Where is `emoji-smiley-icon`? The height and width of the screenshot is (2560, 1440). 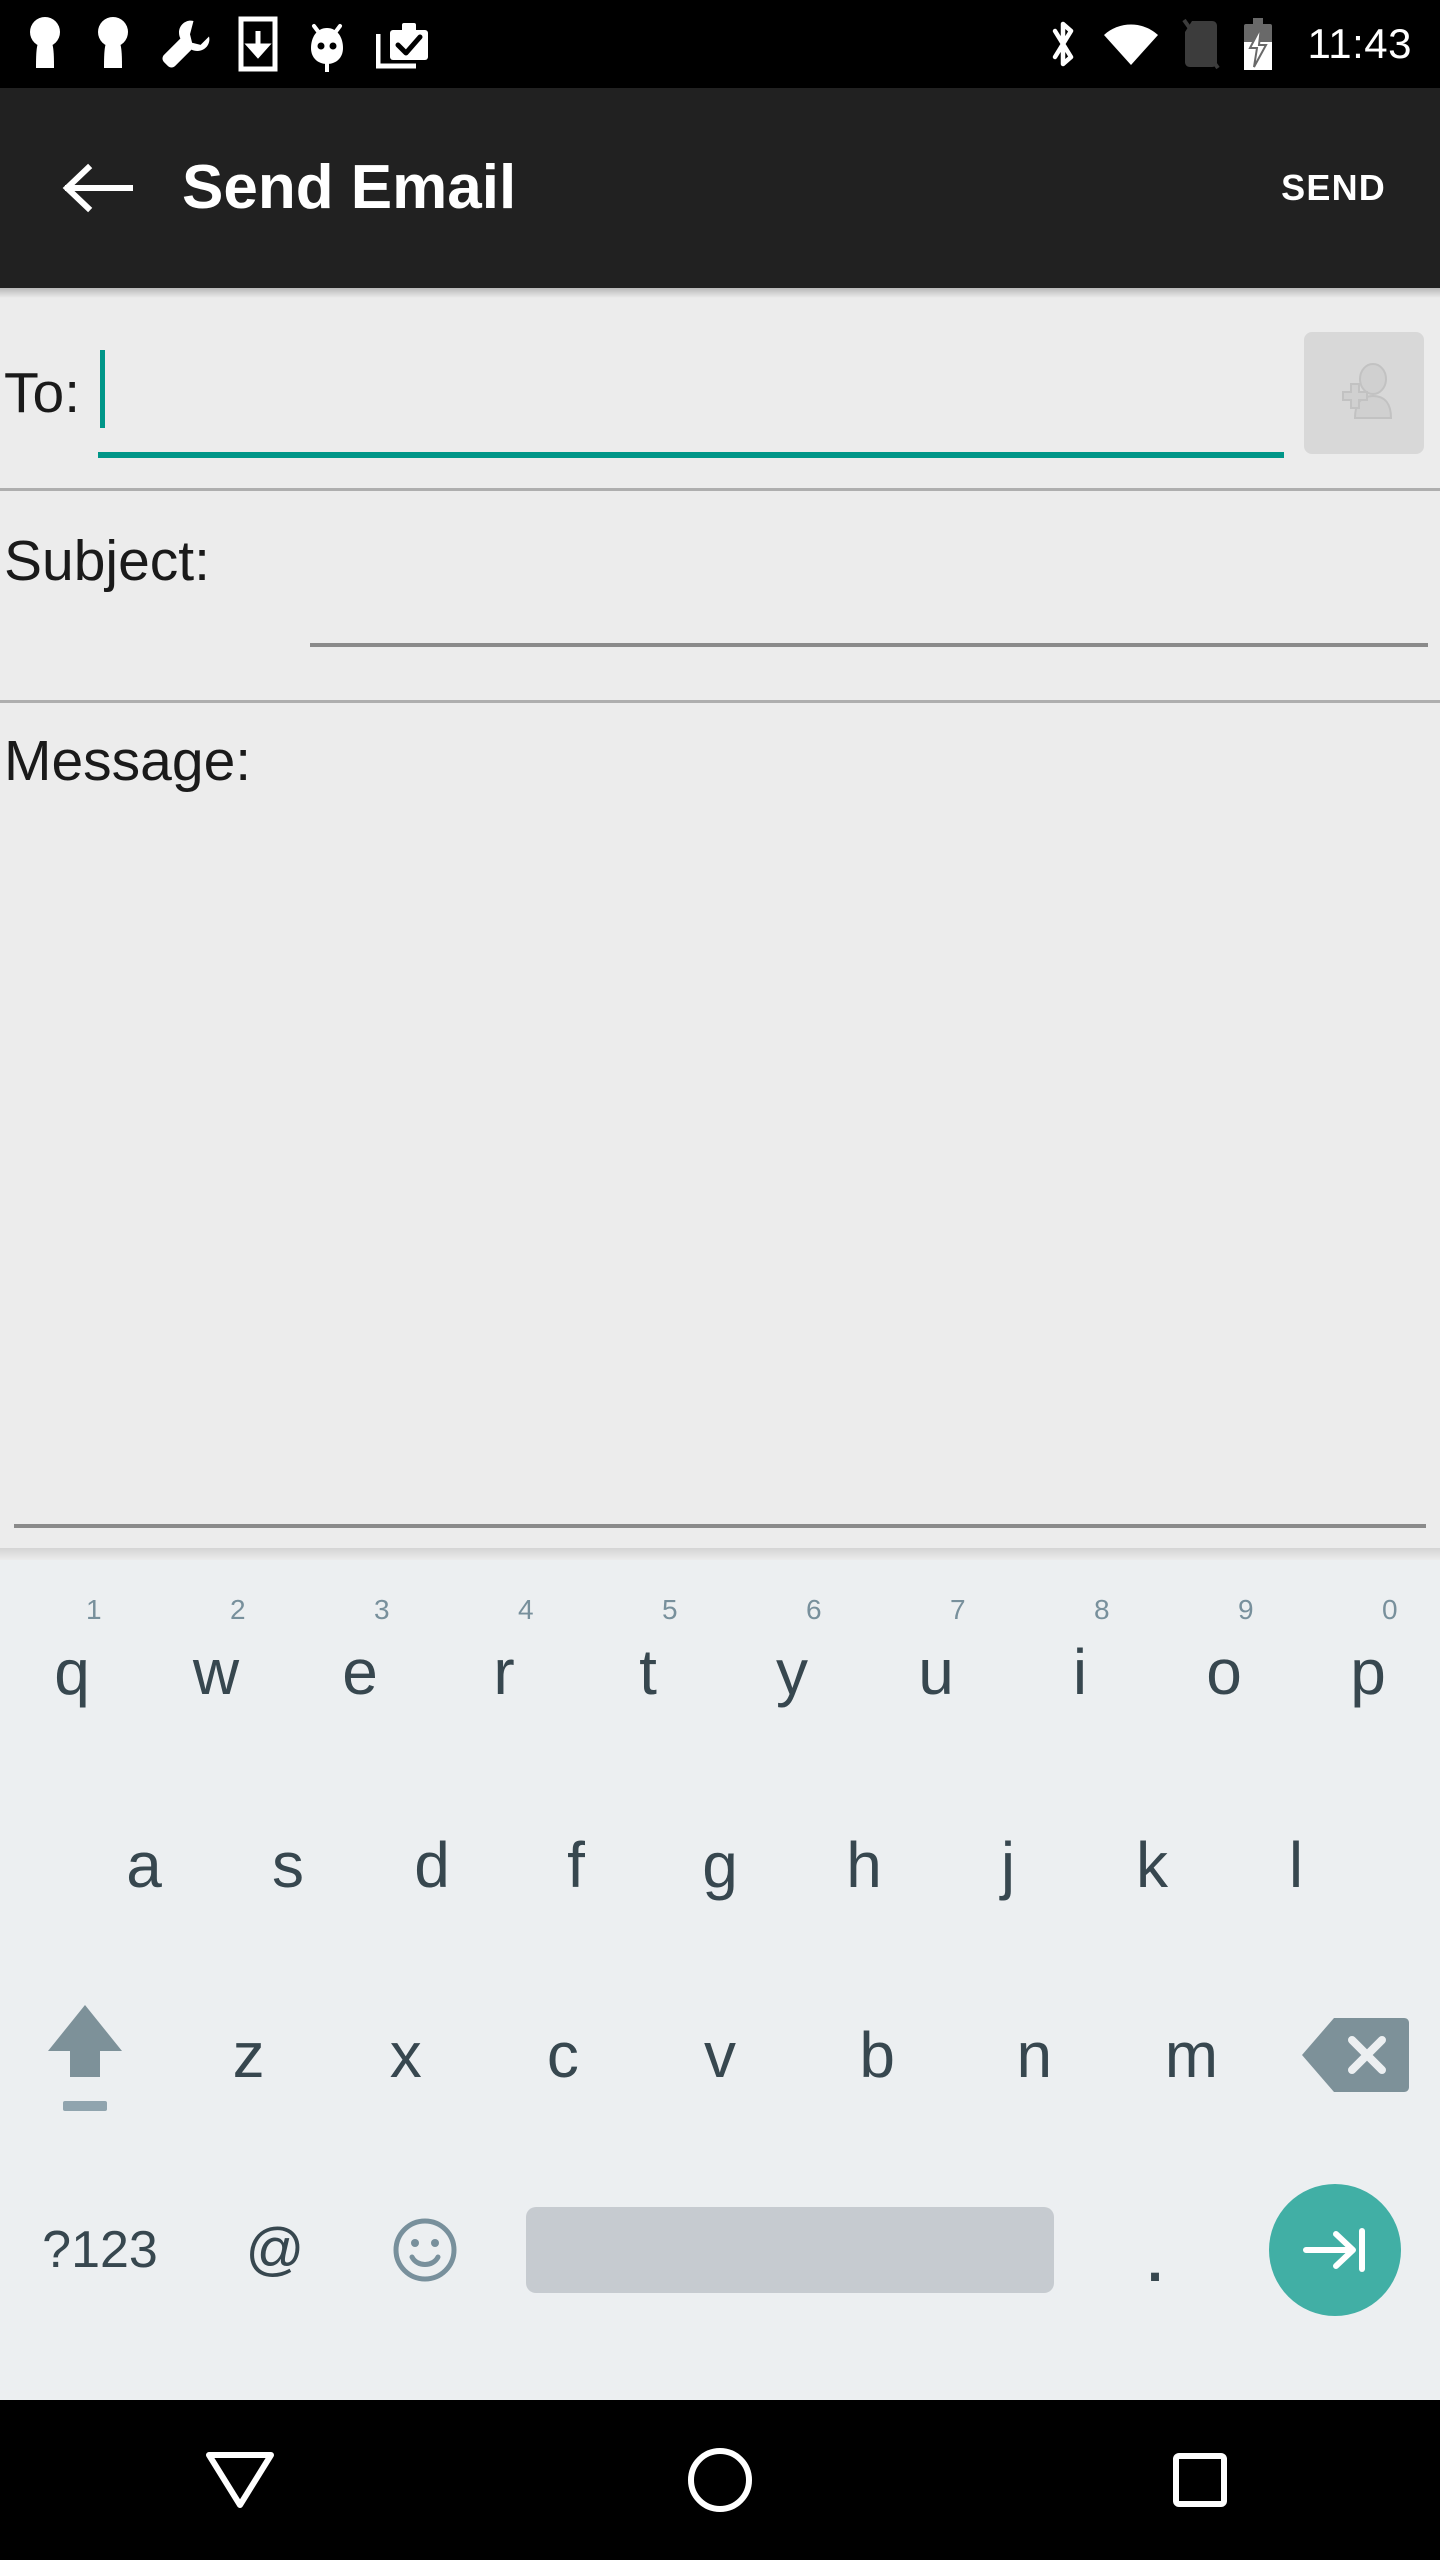 emoji-smiley-icon is located at coordinates (425, 2250).